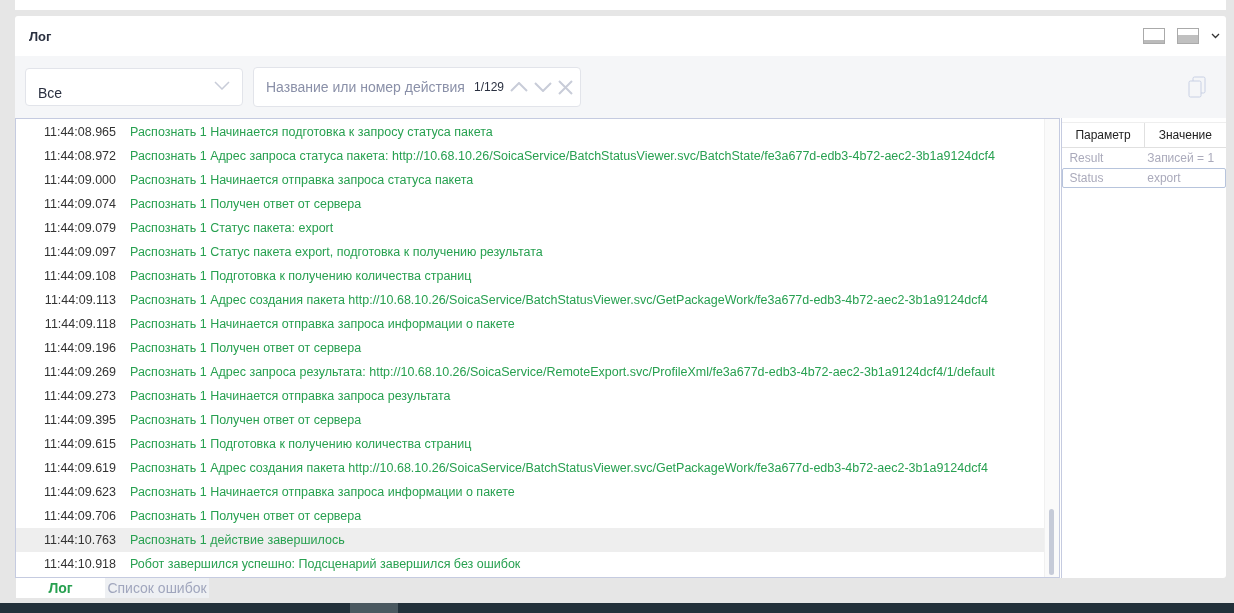 The image size is (1234, 613). Describe the element at coordinates (79, 372) in the screenshot. I see `log-time: 11:44:09.269` at that location.